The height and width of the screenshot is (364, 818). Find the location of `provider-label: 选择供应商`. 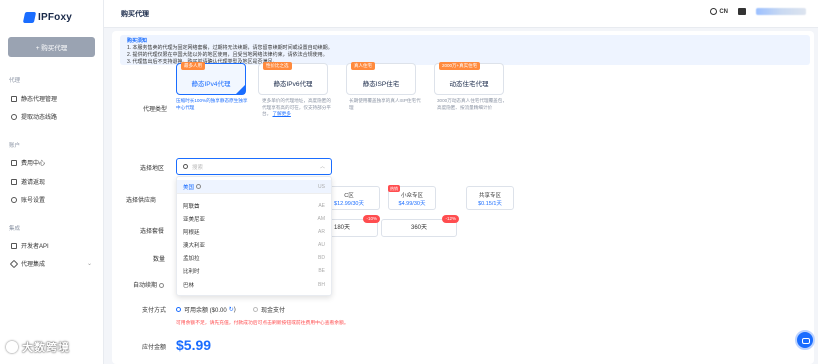

provider-label: 选择供应商 is located at coordinates (141, 201).